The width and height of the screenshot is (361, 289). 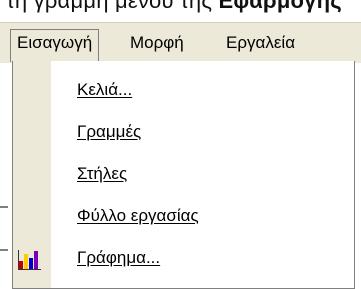 I want to click on menu-insert: Εισαγωγή, so click(x=55, y=45).